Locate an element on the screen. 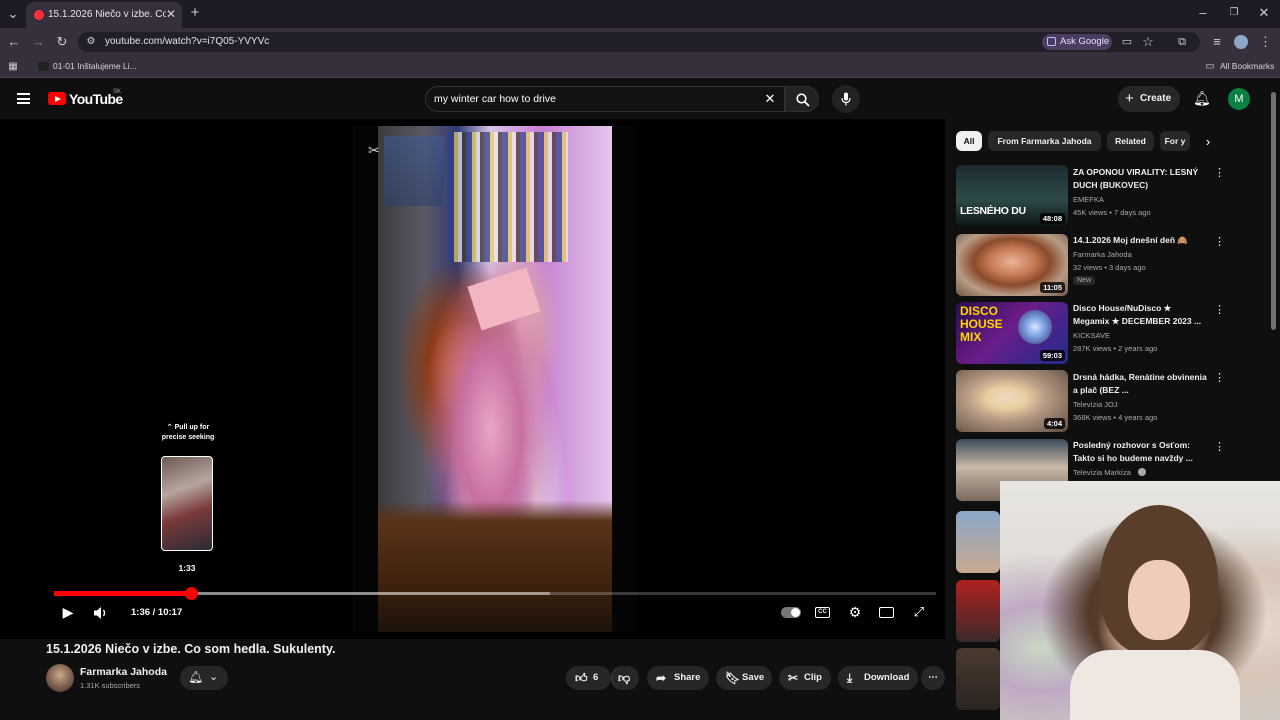 This screenshot has width=1280, height=720. play-icon: ▶ is located at coordinates (68, 612).